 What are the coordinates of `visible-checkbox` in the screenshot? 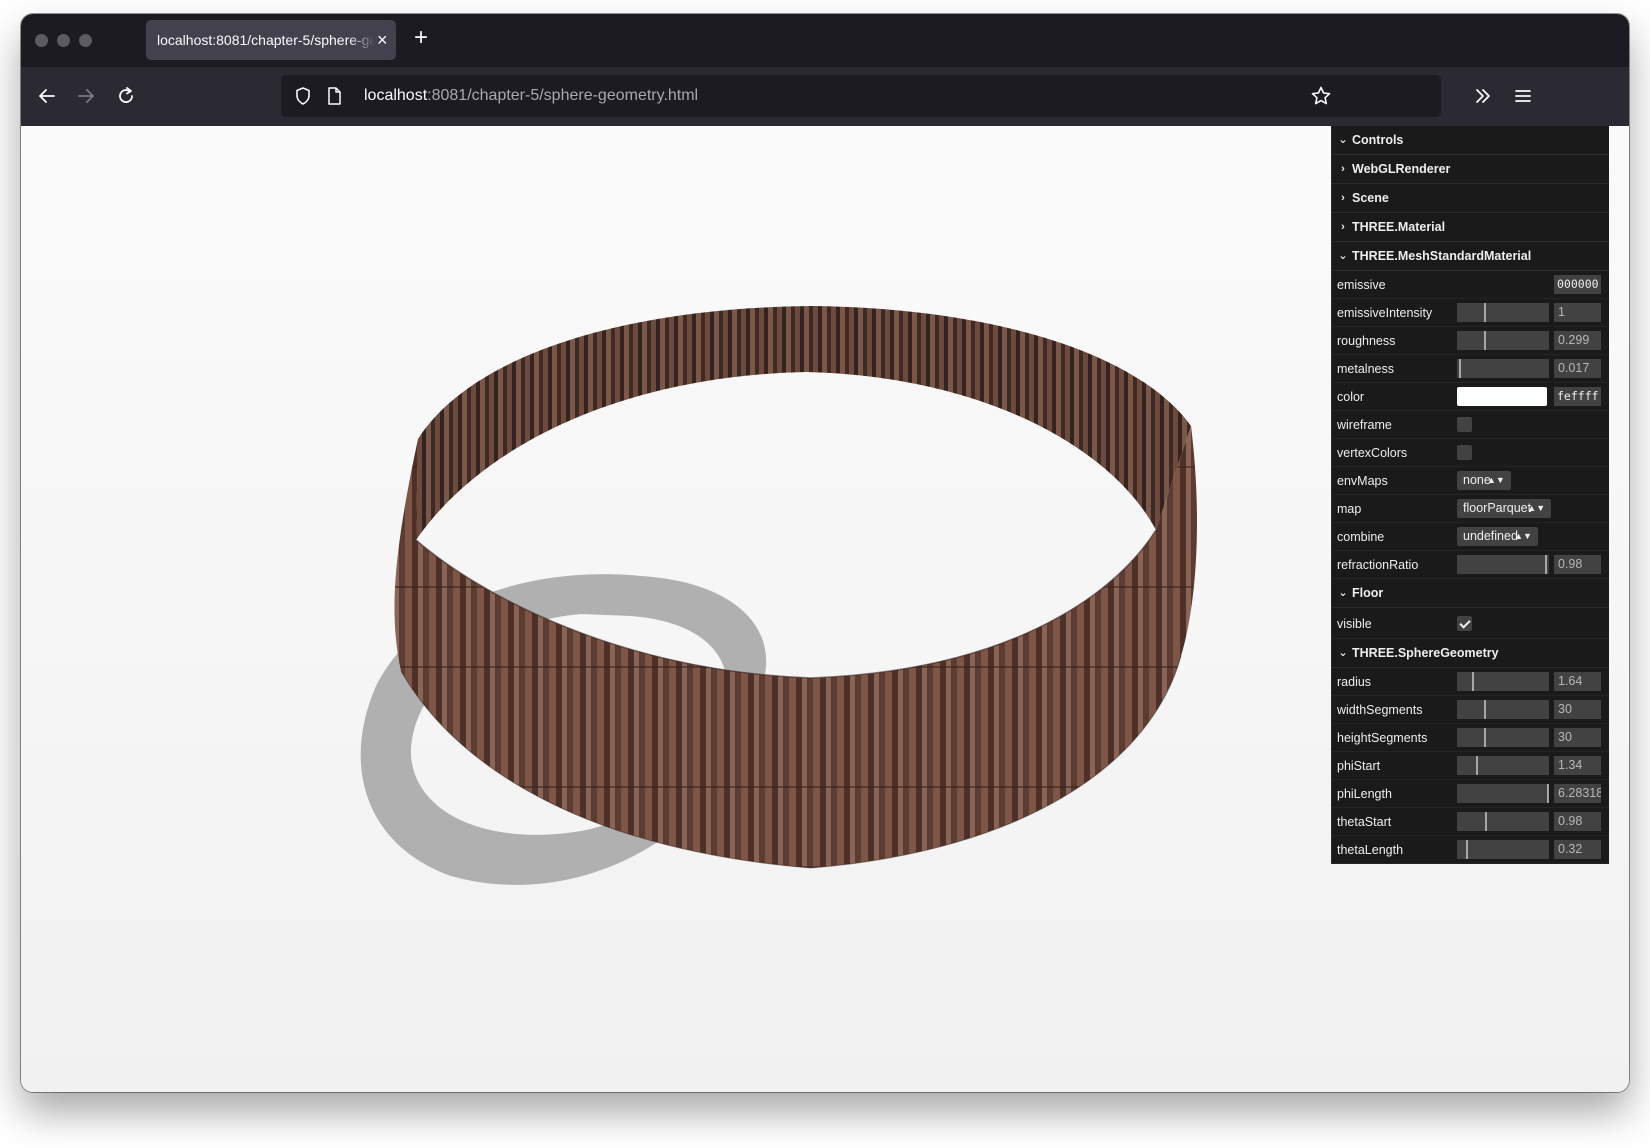 It's located at (1464, 623).